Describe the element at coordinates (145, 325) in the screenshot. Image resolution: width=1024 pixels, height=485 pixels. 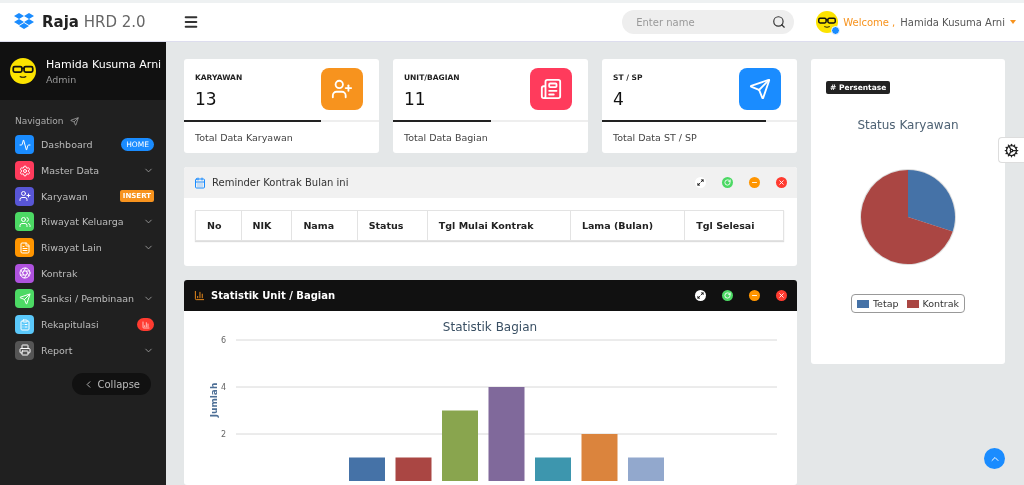
I see `chart-badge-icon` at that location.